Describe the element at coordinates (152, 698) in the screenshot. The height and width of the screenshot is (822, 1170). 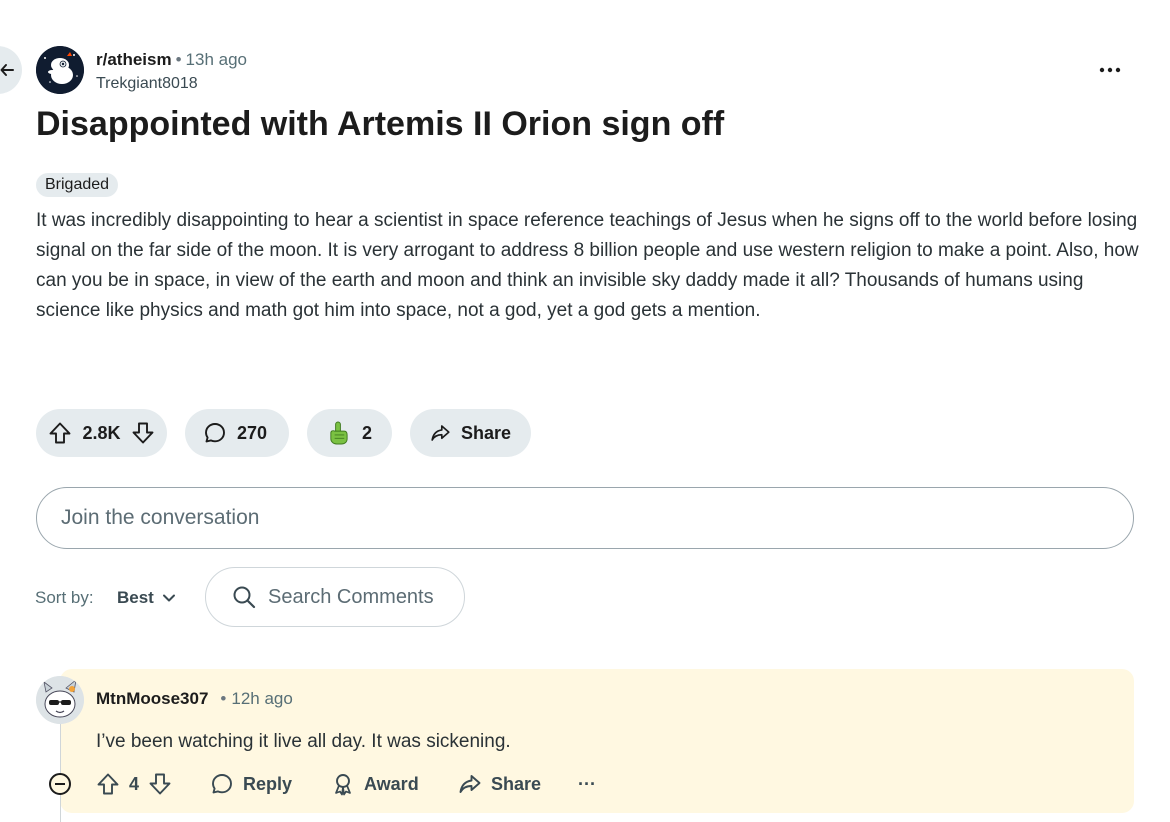
I see `comment-author: MtnMoose307` at that location.